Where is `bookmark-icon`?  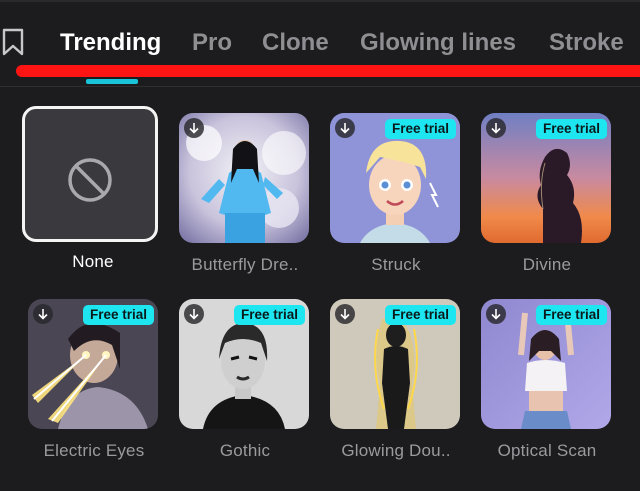
bookmark-icon is located at coordinates (13, 42).